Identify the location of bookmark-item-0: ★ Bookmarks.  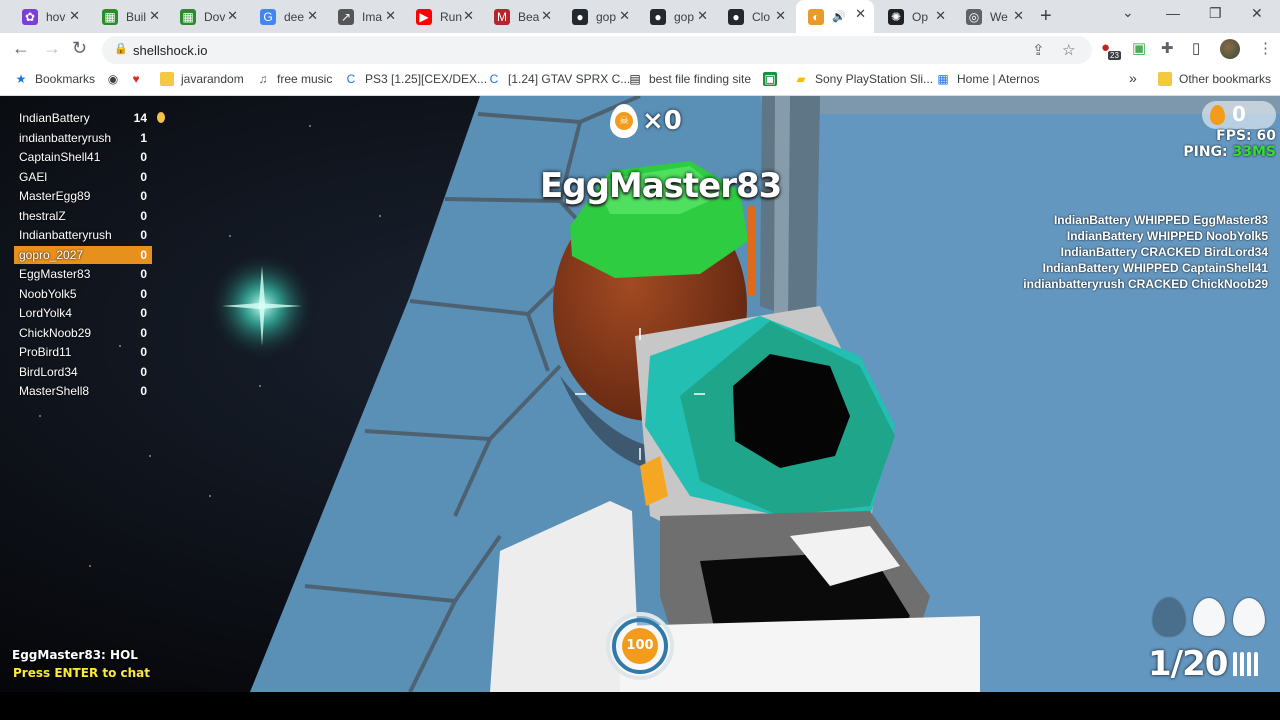
(54, 79).